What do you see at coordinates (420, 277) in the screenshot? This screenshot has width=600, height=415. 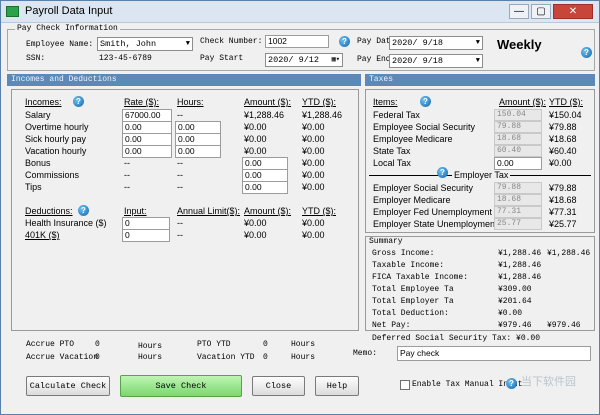 I see `summary-label-fica: FICA Taxable Income:` at bounding box center [420, 277].